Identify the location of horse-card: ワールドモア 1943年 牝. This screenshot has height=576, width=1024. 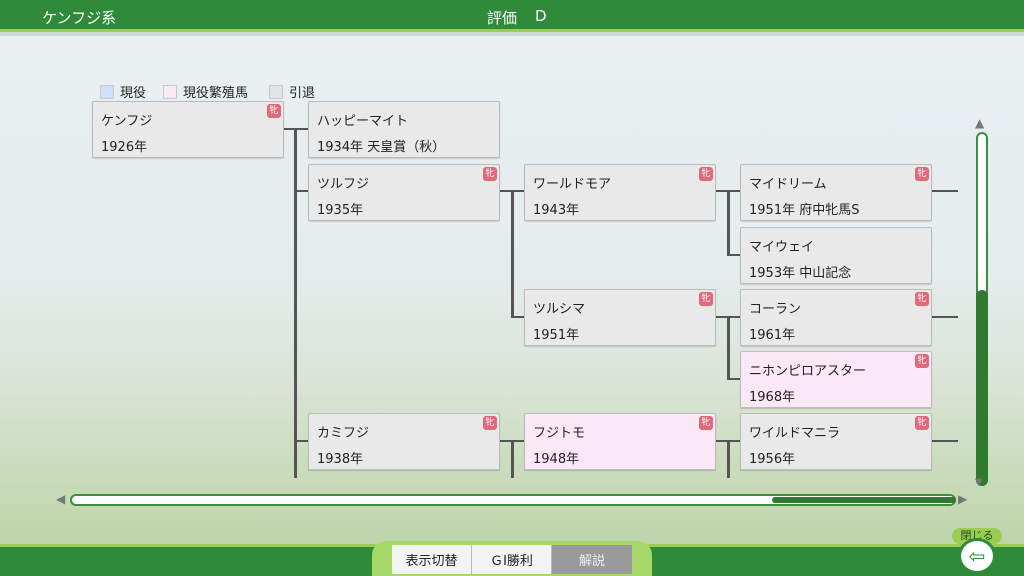
(620, 192).